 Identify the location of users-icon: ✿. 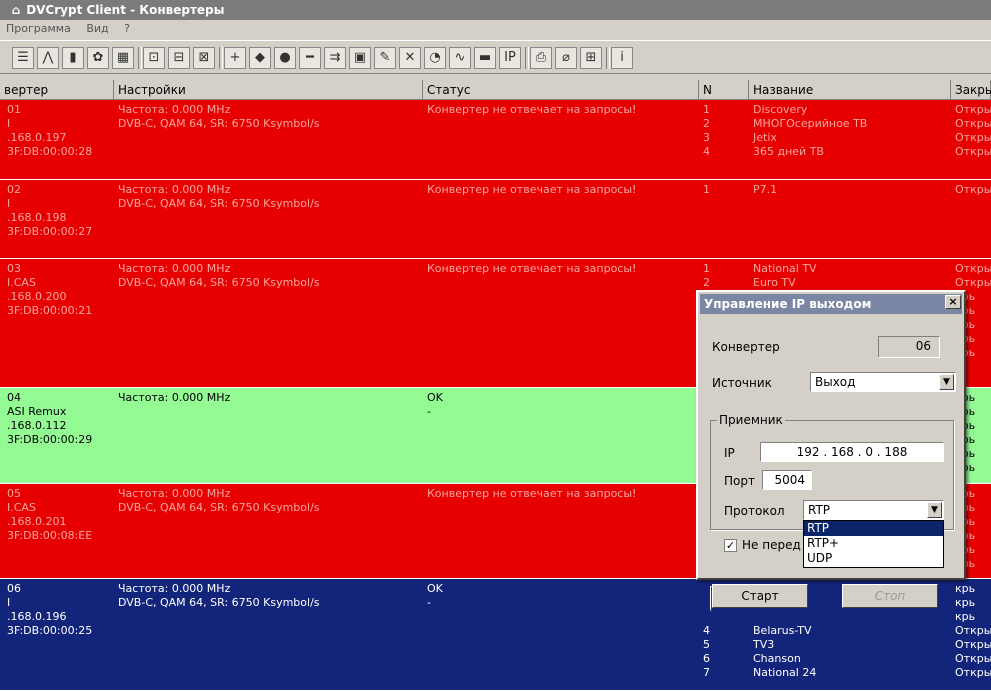
(98, 58).